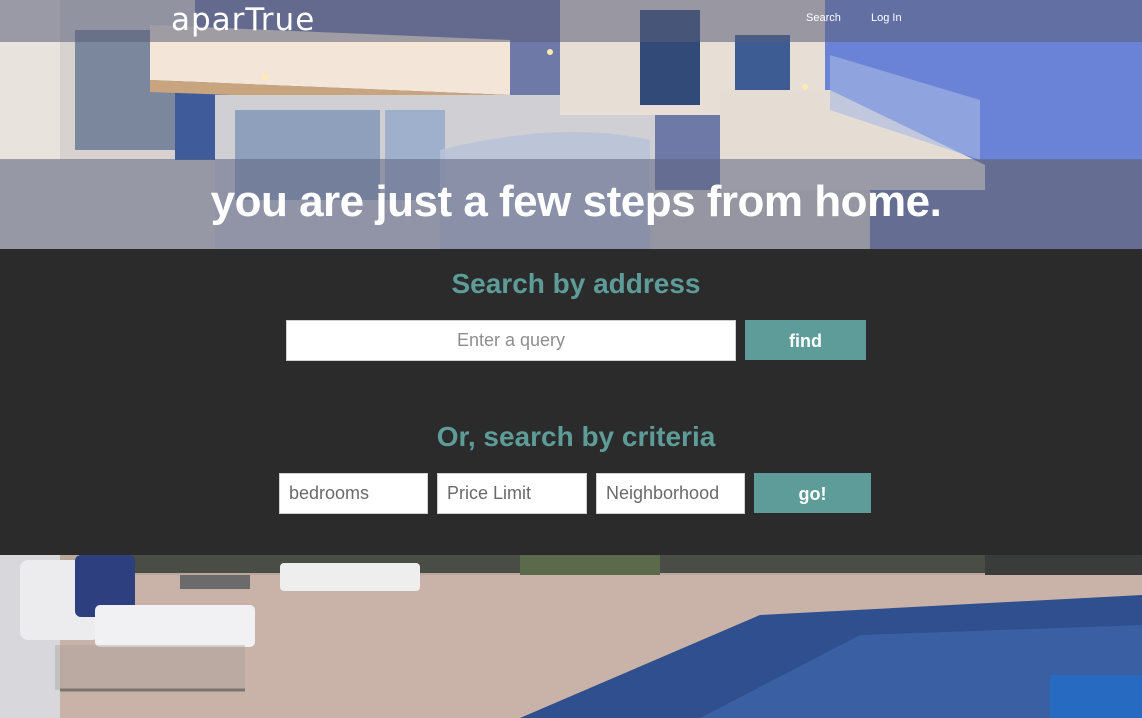 This screenshot has height=718, width=1142. Describe the element at coordinates (576, 436) in the screenshot. I see `criteria-search-title: Or, search by criteria` at that location.